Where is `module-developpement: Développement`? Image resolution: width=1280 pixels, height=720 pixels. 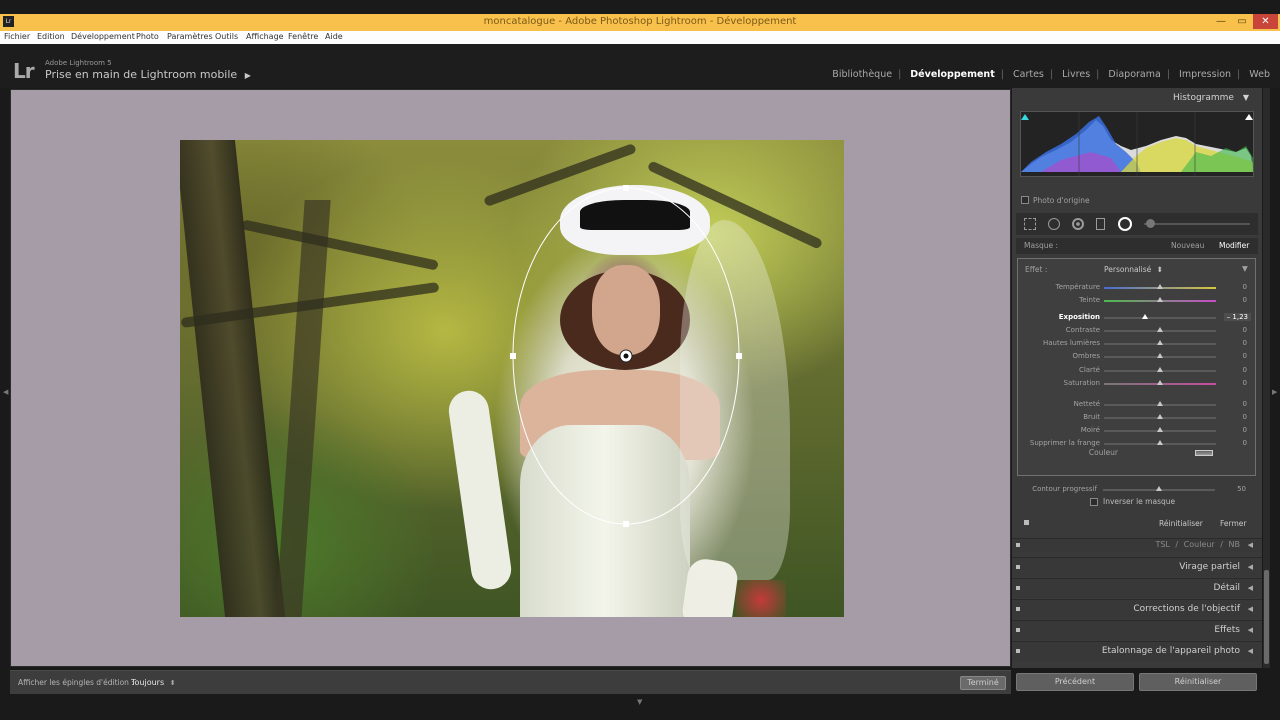
module-developpement: Développement is located at coordinates (952, 74).